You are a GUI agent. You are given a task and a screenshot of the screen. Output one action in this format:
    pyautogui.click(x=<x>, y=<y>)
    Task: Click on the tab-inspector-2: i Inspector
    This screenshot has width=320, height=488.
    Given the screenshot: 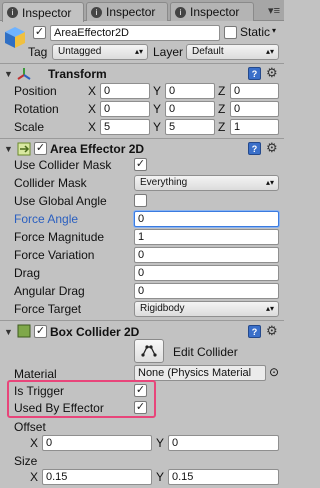 What is the action you would take?
    pyautogui.click(x=127, y=11)
    